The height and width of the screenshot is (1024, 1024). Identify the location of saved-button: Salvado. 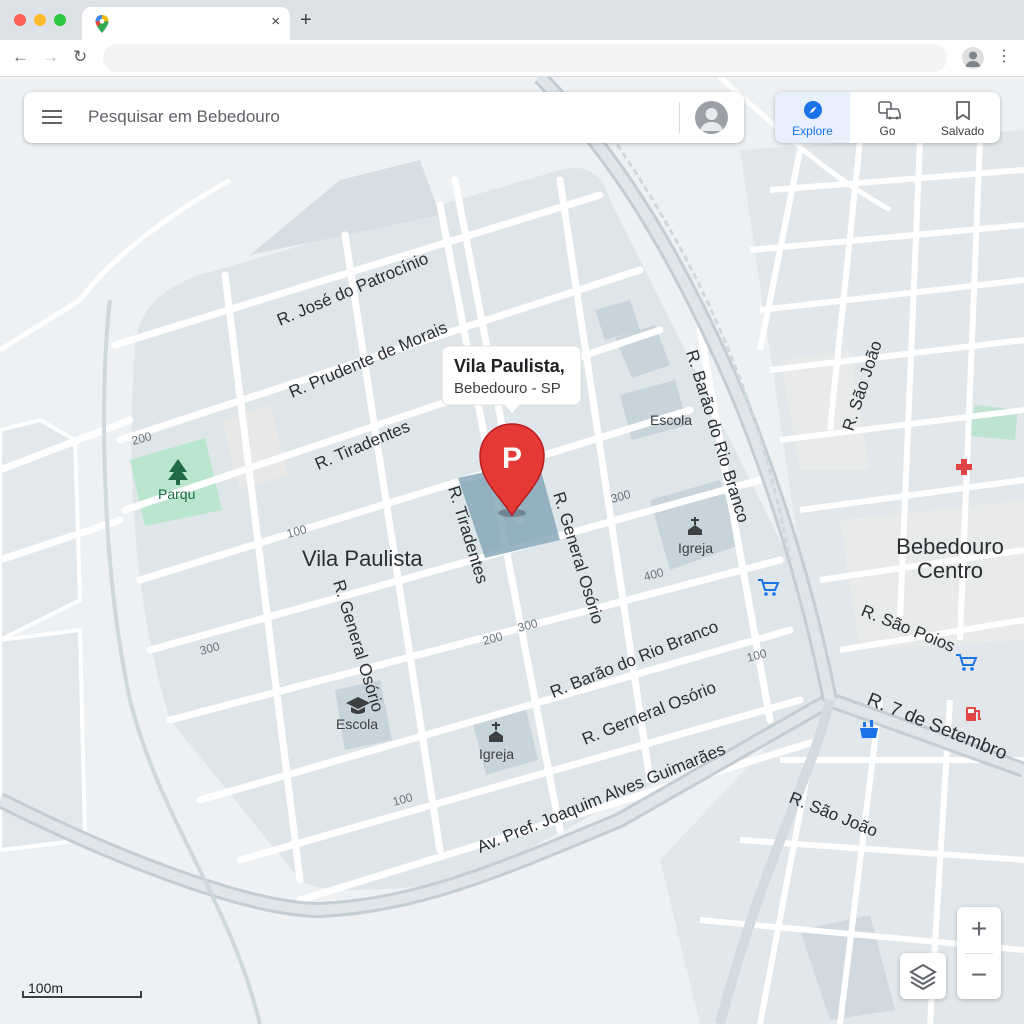
(962, 117).